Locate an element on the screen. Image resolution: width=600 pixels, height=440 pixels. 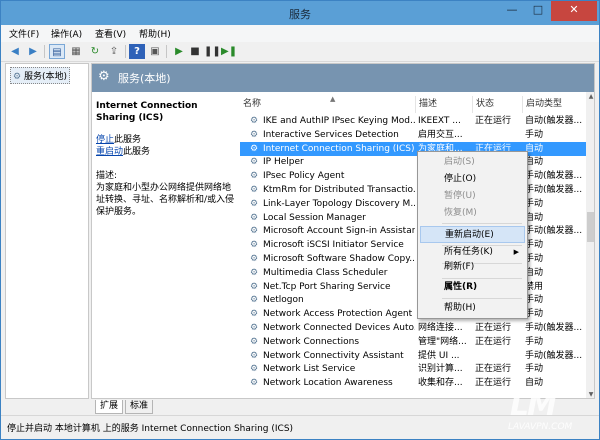
service-startup-type: 禁用 is located at coordinates (534, 286).